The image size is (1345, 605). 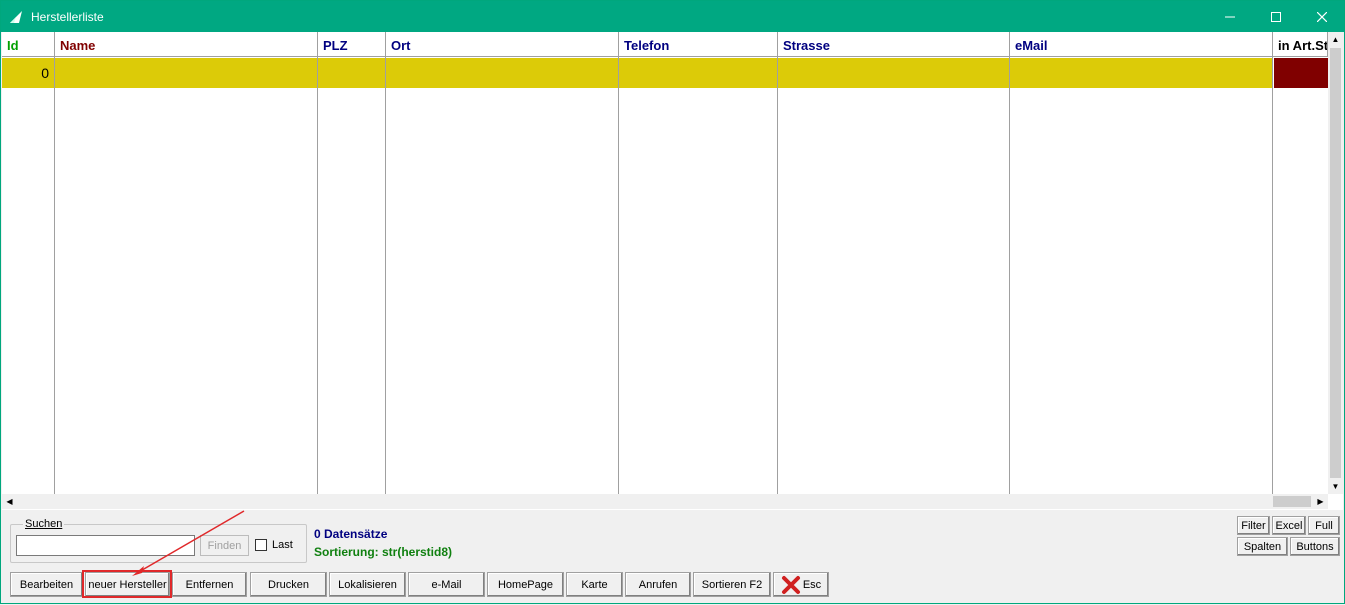 What do you see at coordinates (383, 552) in the screenshot?
I see `sort-status: Sortierung: str(herstid8)` at bounding box center [383, 552].